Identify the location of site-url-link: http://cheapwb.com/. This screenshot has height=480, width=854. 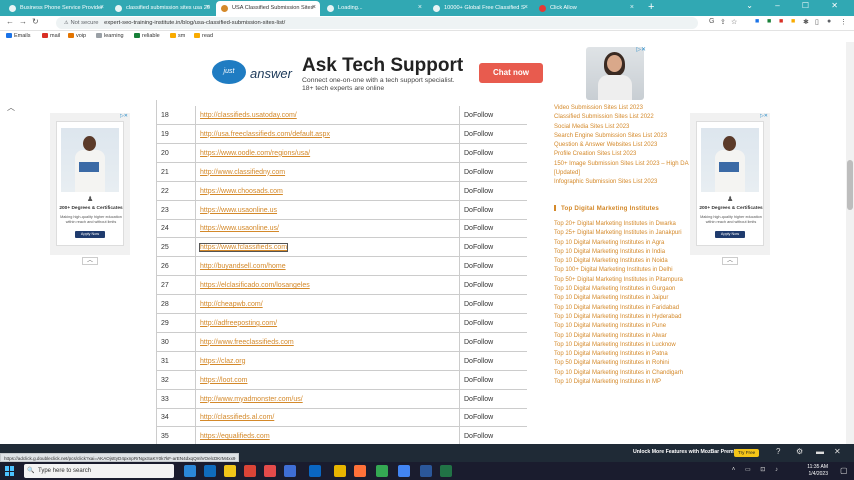
(328, 304).